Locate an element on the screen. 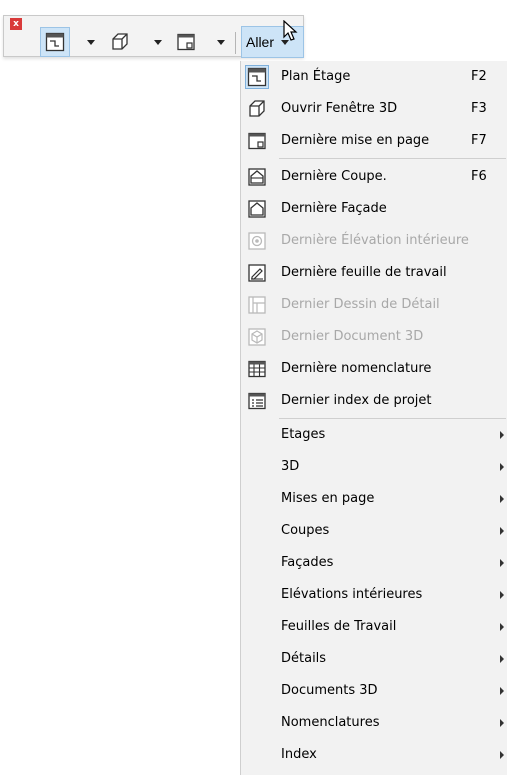 This screenshot has width=507, height=775. submenu-label: Mises en page is located at coordinates (328, 498).